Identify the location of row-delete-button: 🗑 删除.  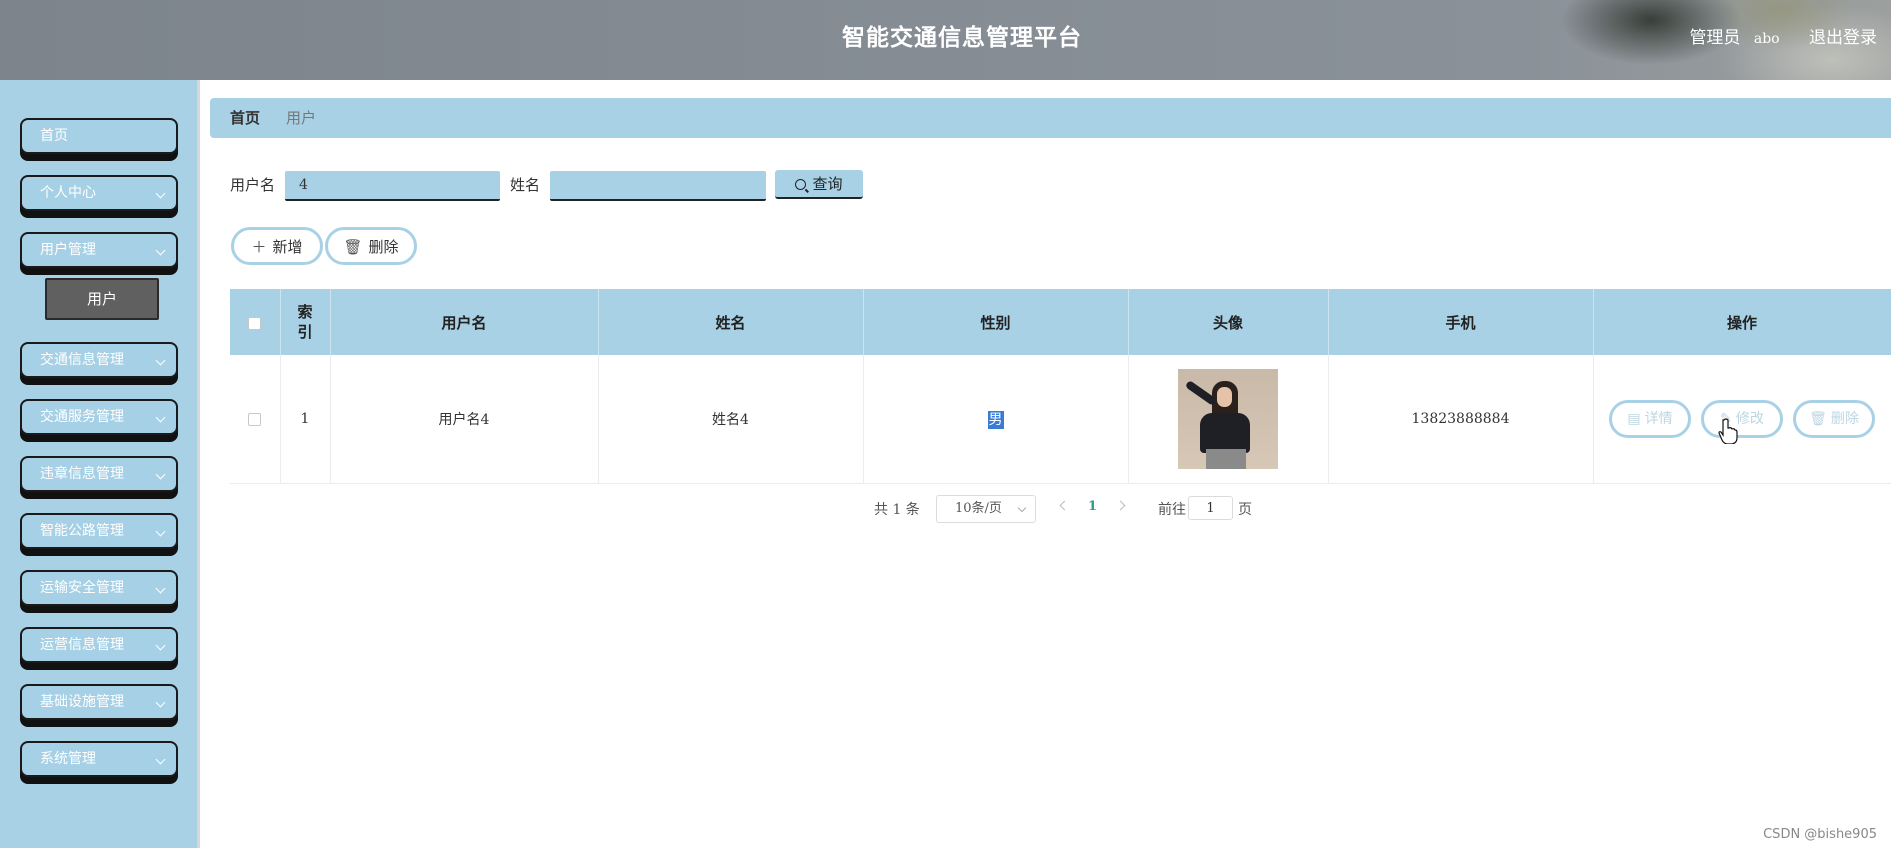
(1834, 419).